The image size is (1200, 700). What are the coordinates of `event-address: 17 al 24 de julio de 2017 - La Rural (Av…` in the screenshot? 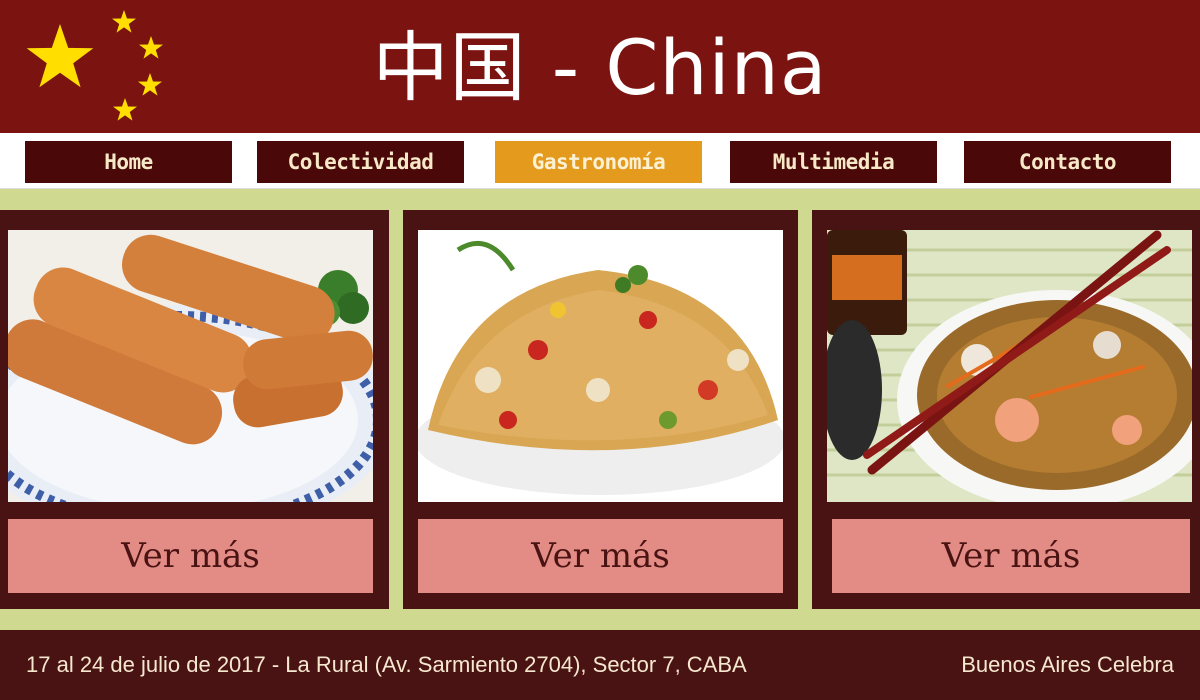 It's located at (386, 664).